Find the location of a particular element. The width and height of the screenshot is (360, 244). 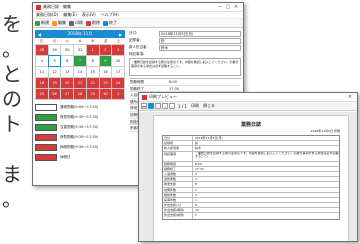

report-row: 外出支援(場所) 1 is located at coordinates (251, 216).